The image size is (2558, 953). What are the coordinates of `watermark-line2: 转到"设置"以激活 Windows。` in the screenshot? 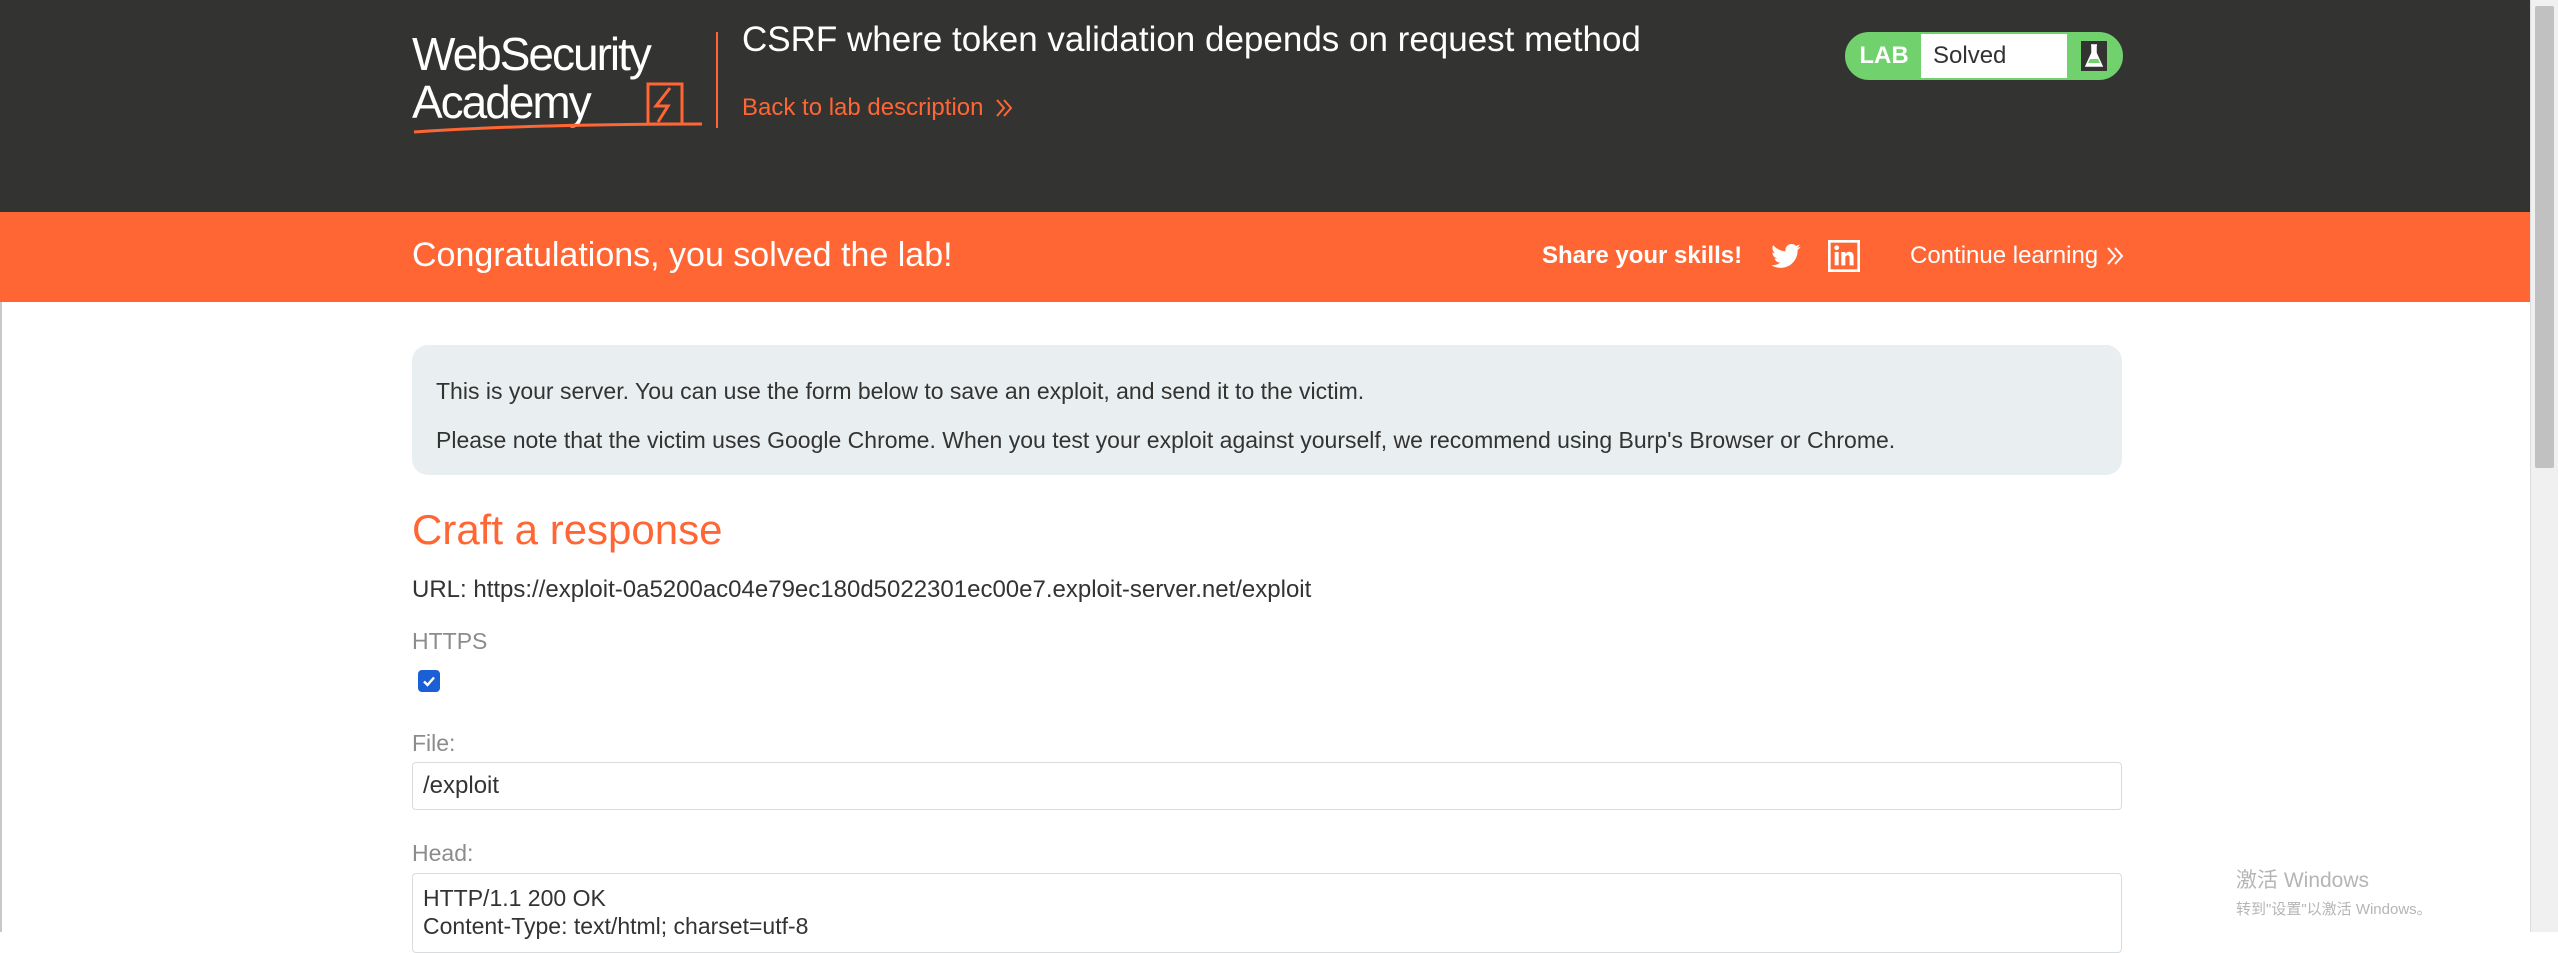 It's located at (2334, 909).